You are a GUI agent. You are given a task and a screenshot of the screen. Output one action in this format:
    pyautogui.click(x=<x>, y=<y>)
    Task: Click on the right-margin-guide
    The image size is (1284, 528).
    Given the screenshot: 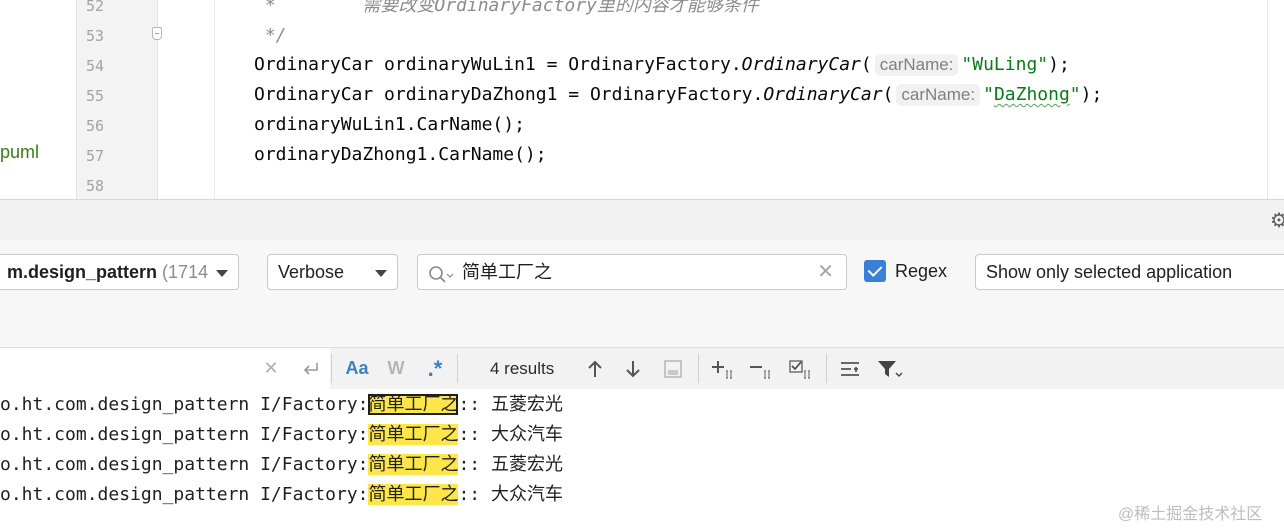 What is the action you would take?
    pyautogui.click(x=1267, y=99)
    